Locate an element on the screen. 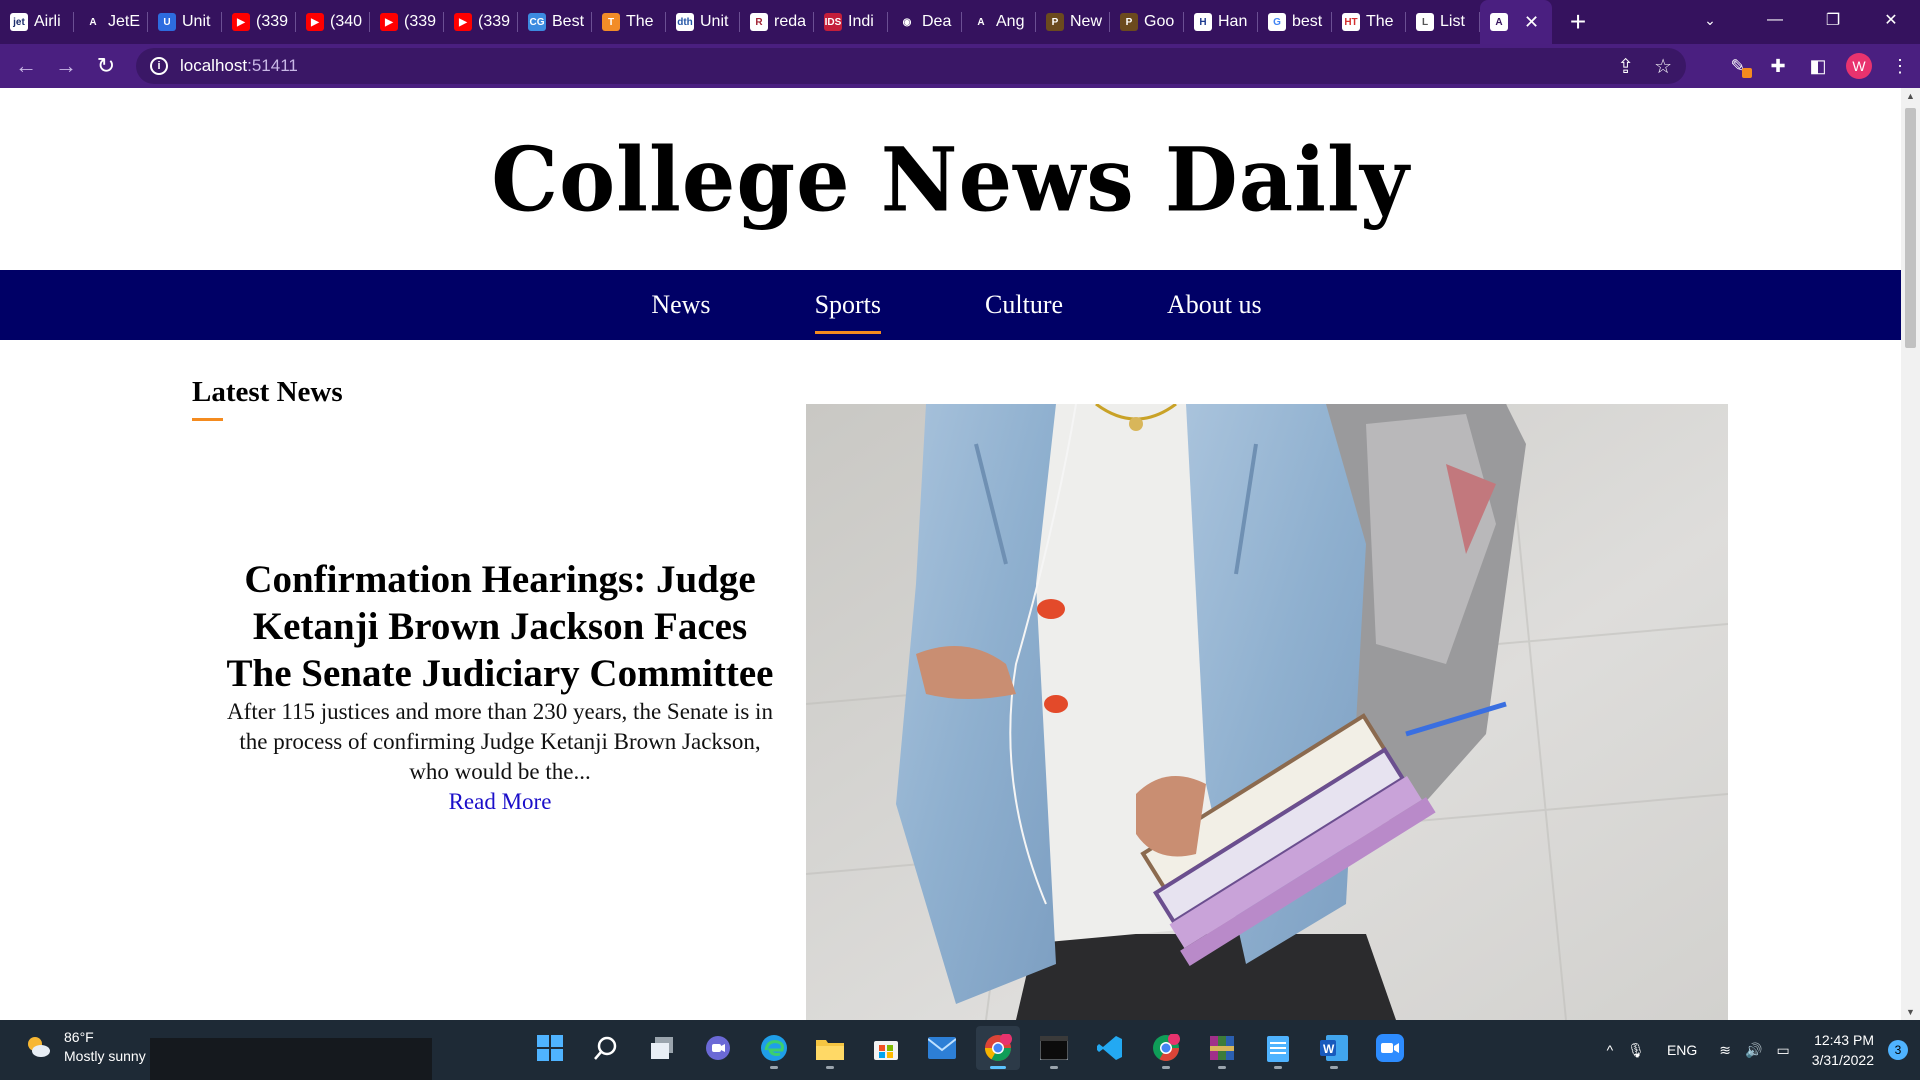 The width and height of the screenshot is (1920, 1080). nav-link-about-us: About us is located at coordinates (1214, 305).